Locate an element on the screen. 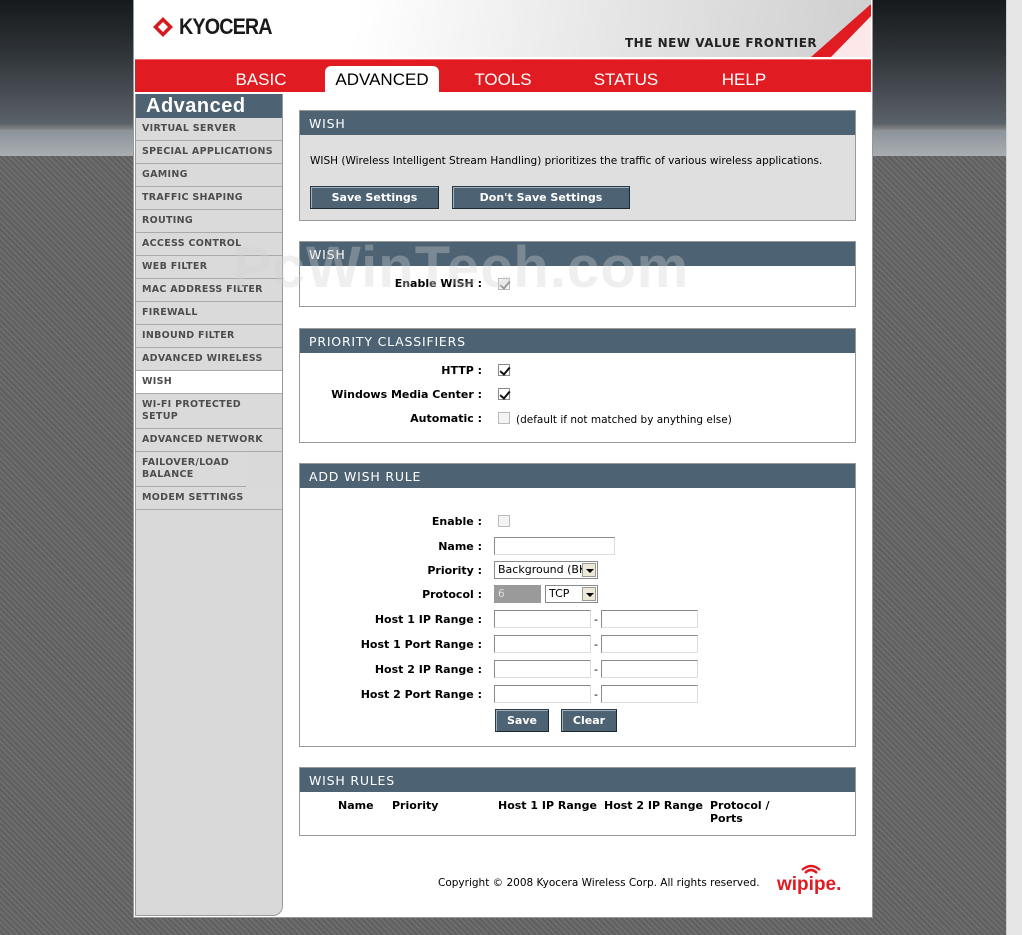  panel-title: PRIORITY CLASSIFIERS is located at coordinates (577, 341).